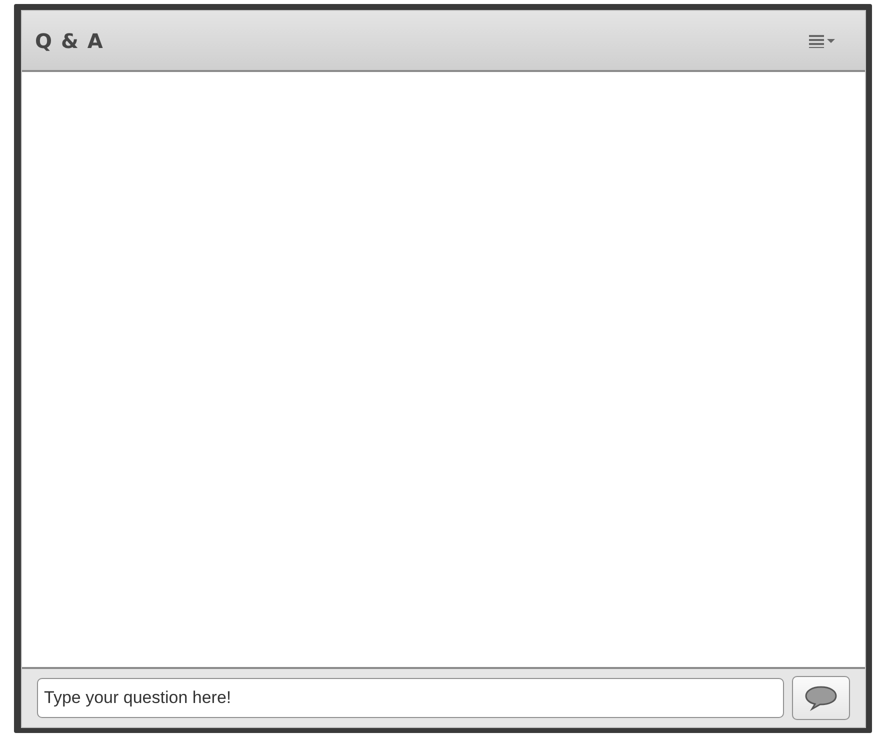 This screenshot has height=735, width=879. What do you see at coordinates (69, 40) in the screenshot?
I see `panel-title: Q & A` at bounding box center [69, 40].